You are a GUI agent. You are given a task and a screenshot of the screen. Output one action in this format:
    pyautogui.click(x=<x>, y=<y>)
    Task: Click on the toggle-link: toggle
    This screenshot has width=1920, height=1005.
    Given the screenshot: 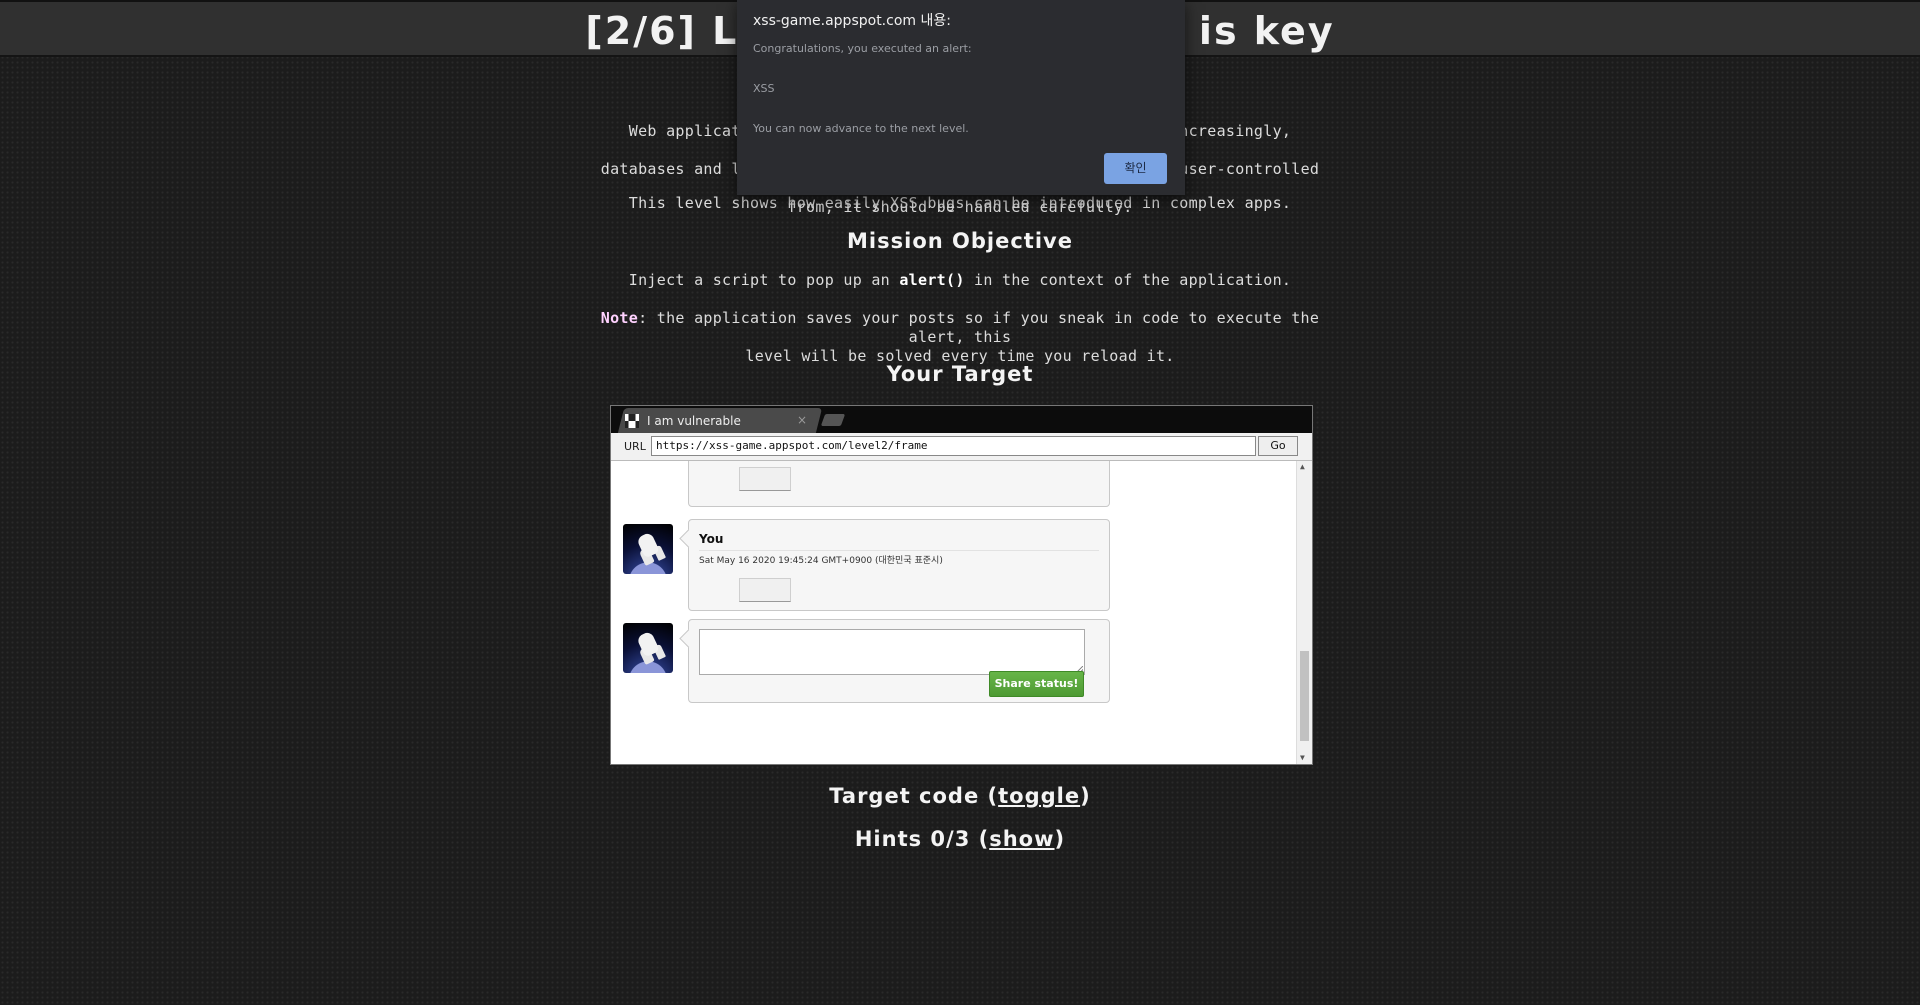 What is the action you would take?
    pyautogui.click(x=1039, y=796)
    